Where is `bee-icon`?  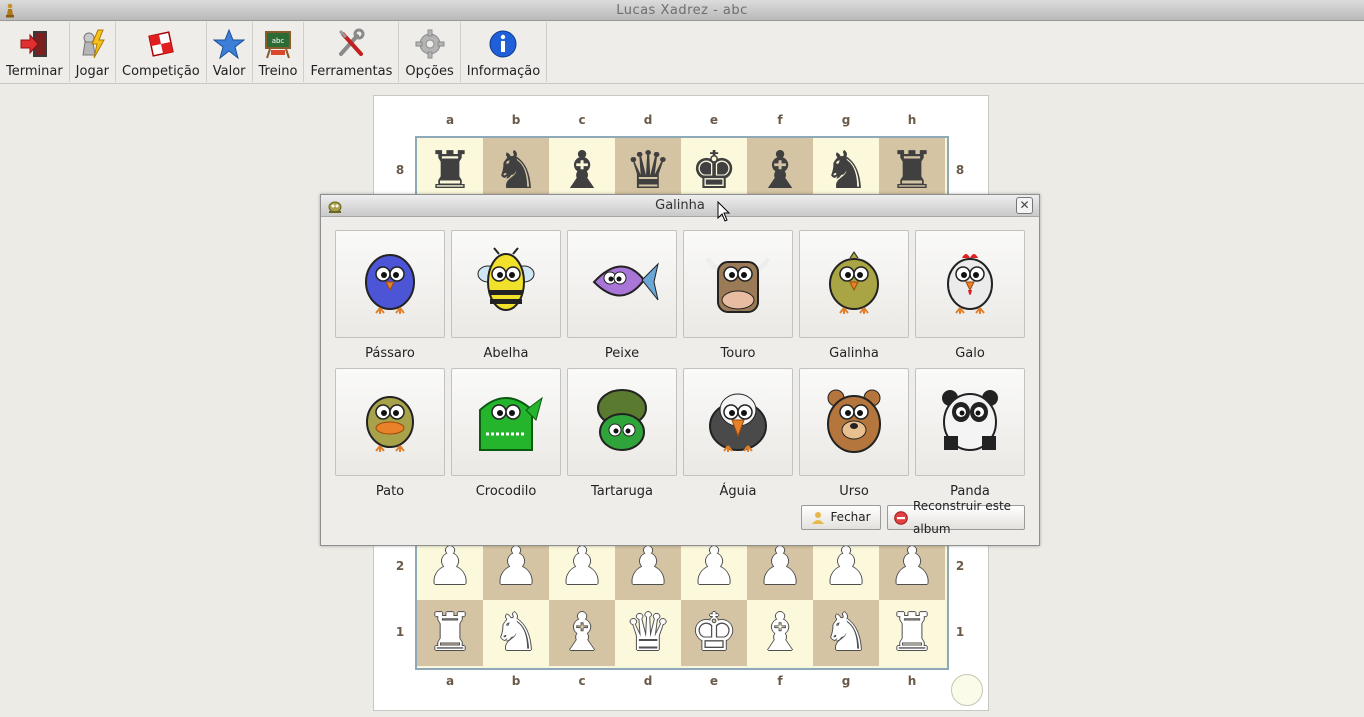 bee-icon is located at coordinates (506, 284).